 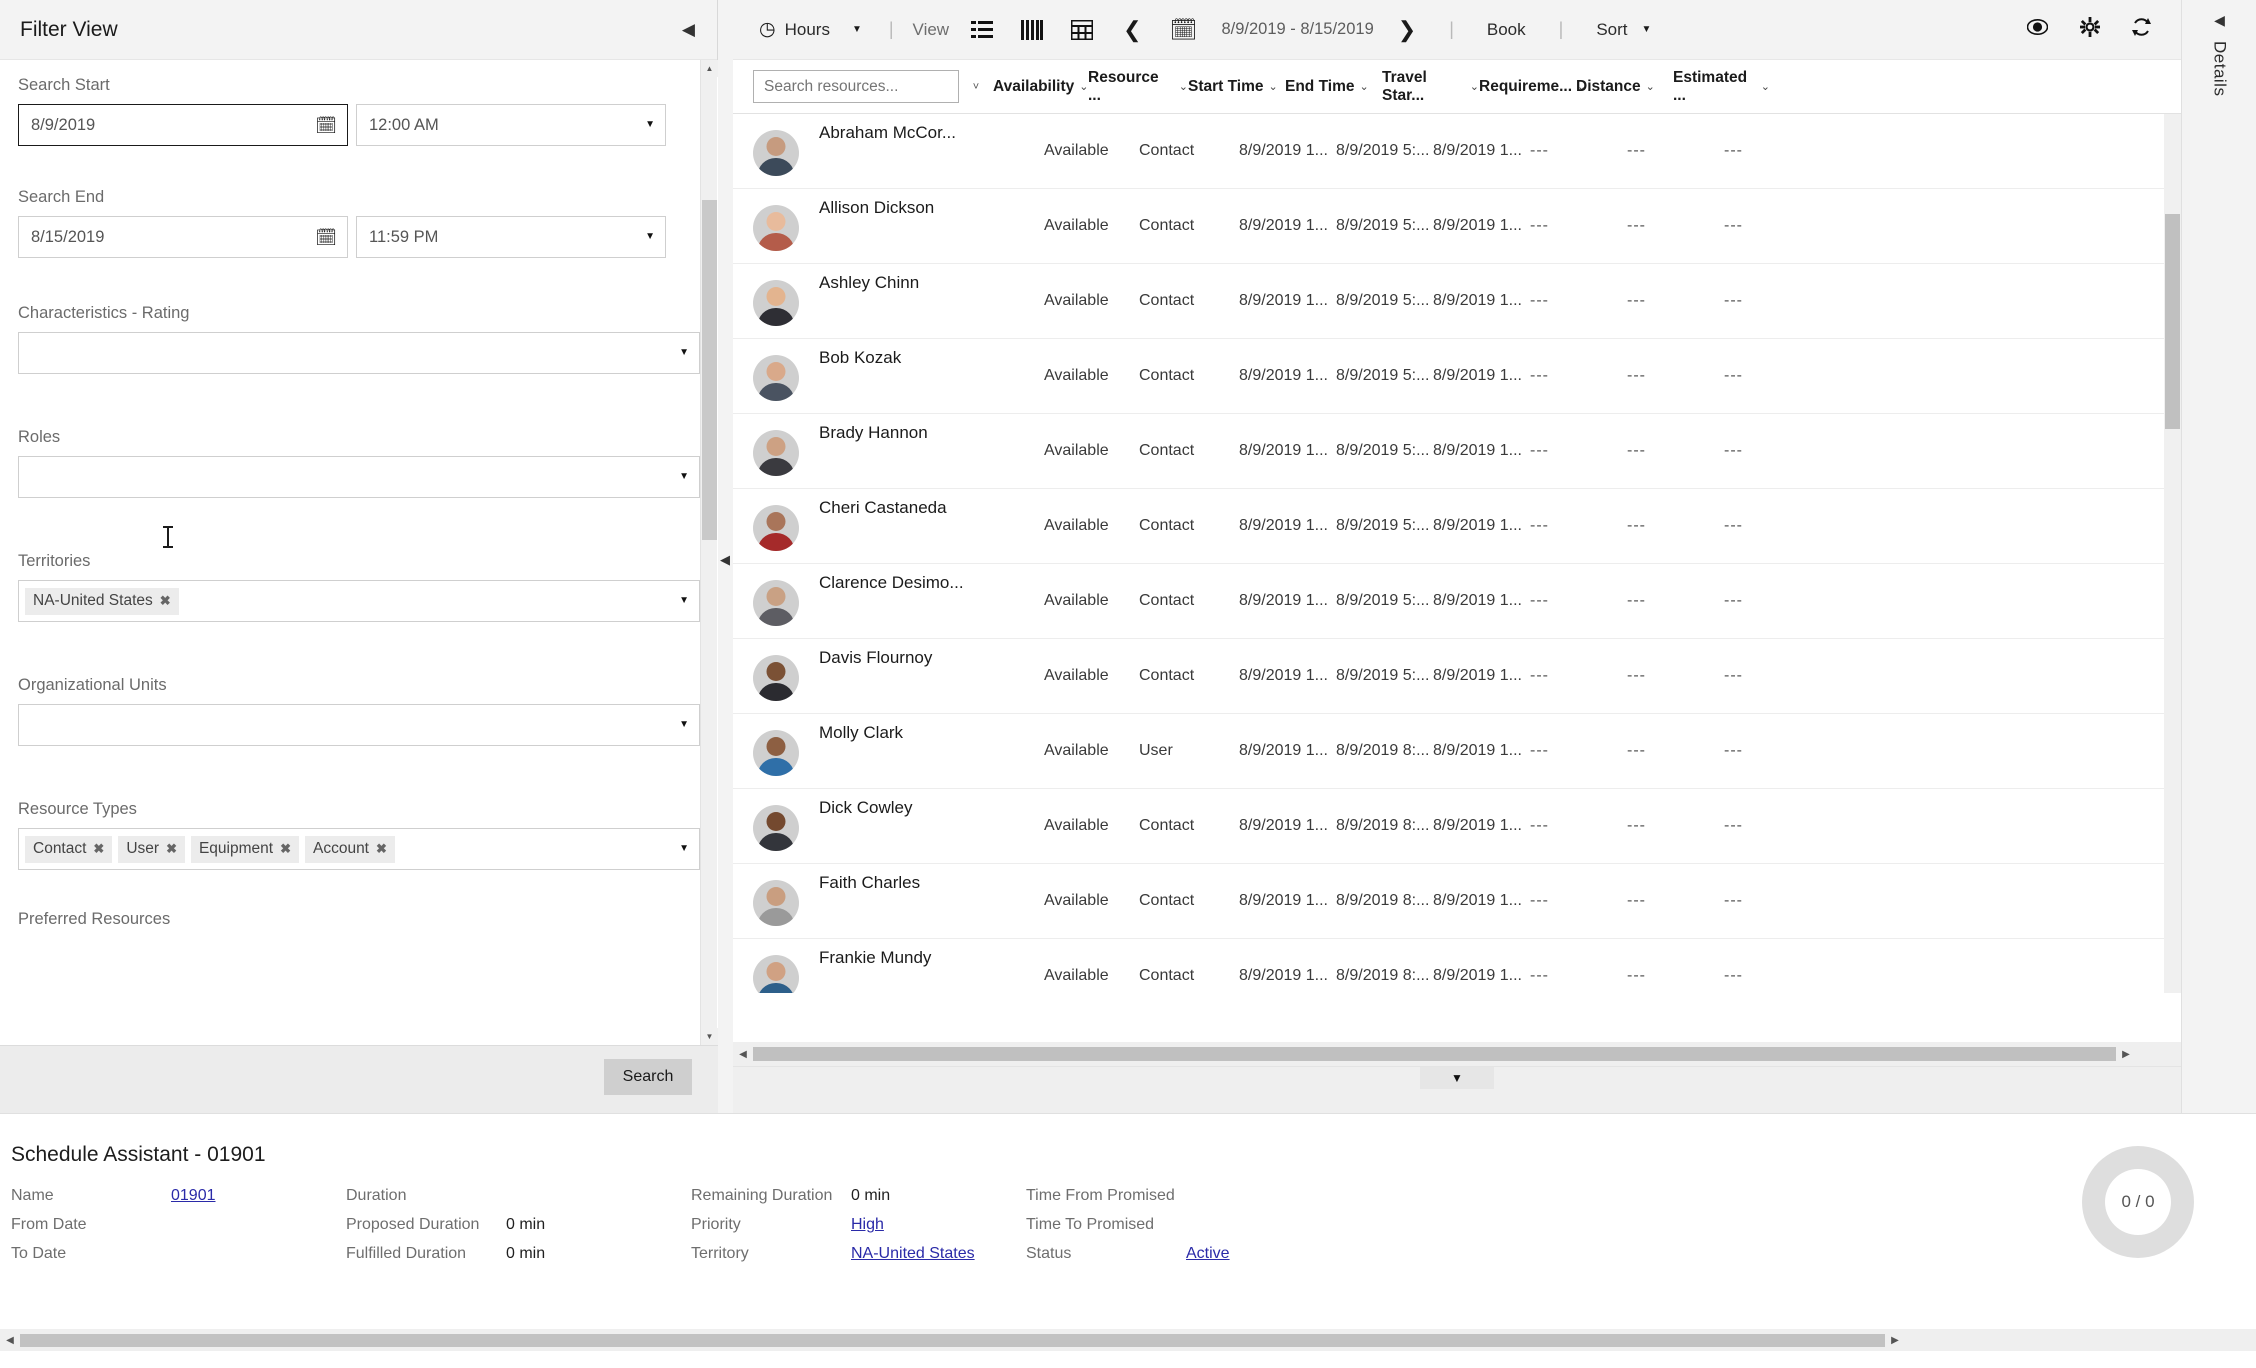 I want to click on resource-name: Dick Cowley, so click(x=931, y=803).